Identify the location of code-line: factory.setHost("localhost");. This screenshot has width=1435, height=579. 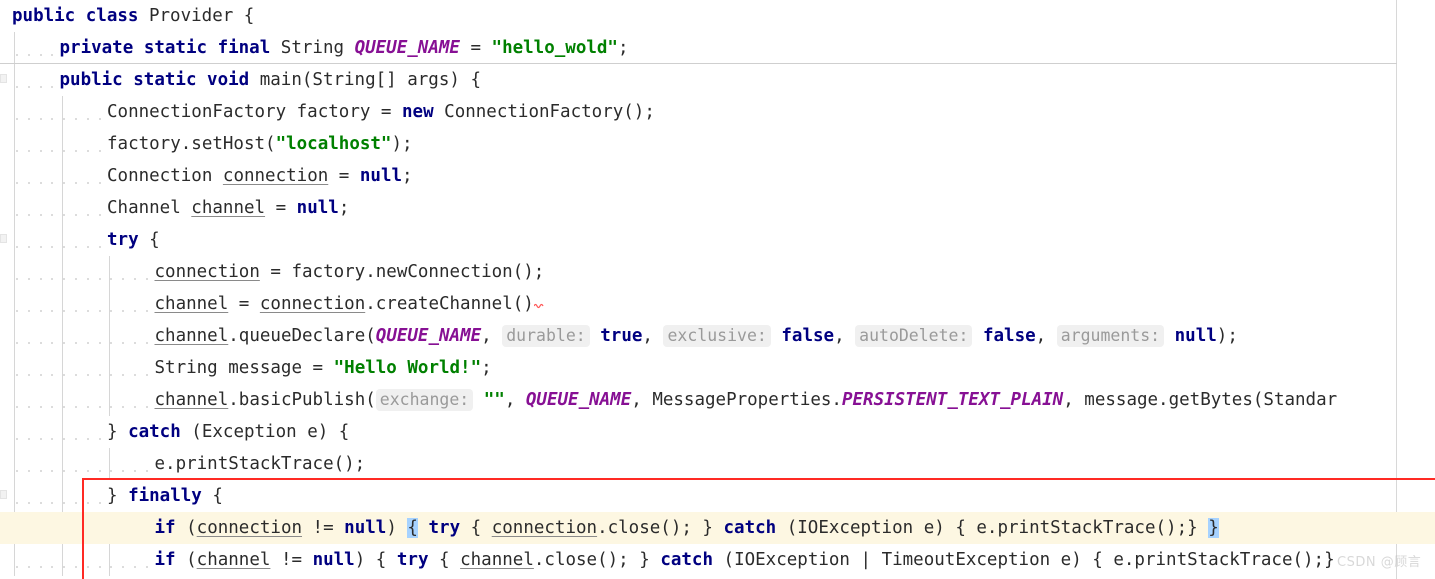
(717, 144).